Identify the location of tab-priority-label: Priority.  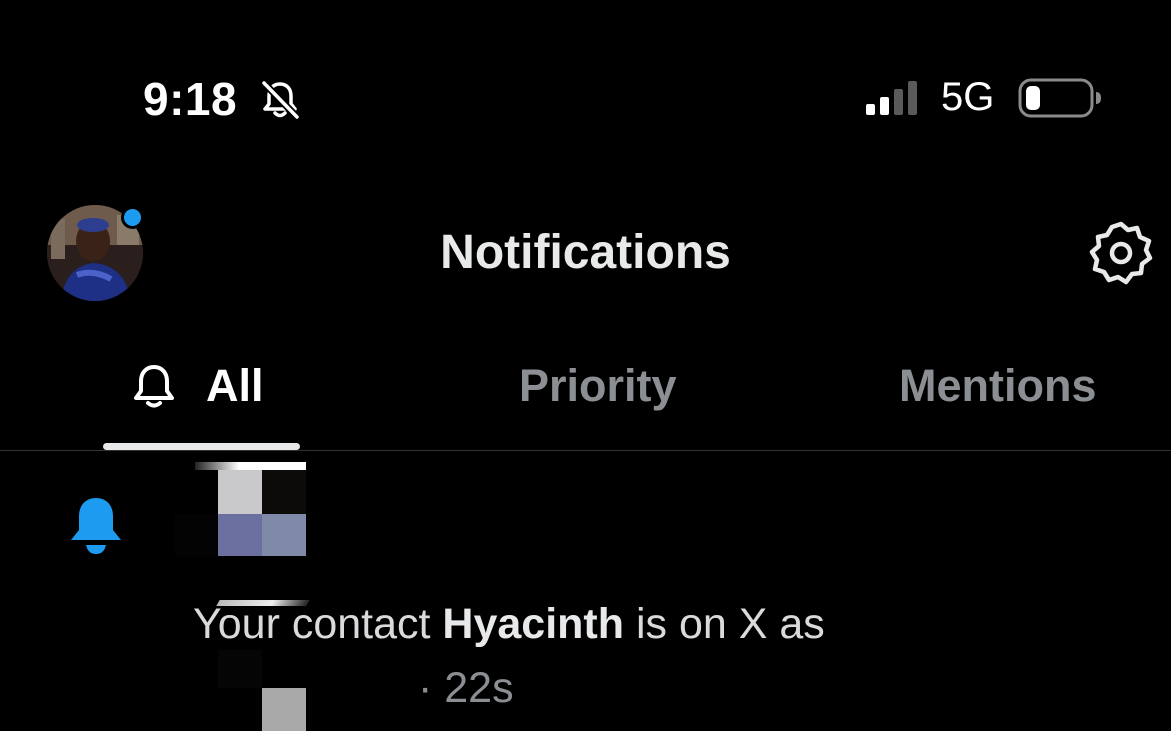
(598, 385).